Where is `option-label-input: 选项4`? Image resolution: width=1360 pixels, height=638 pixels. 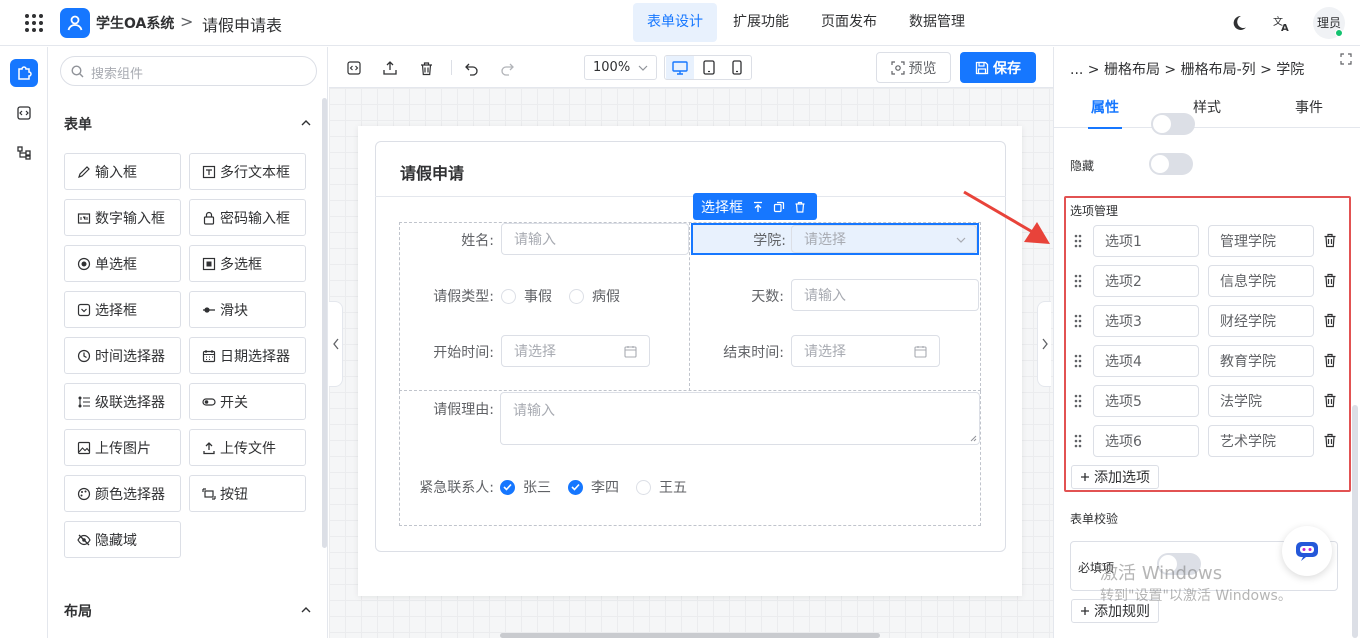 option-label-input: 选项4 is located at coordinates (1146, 361).